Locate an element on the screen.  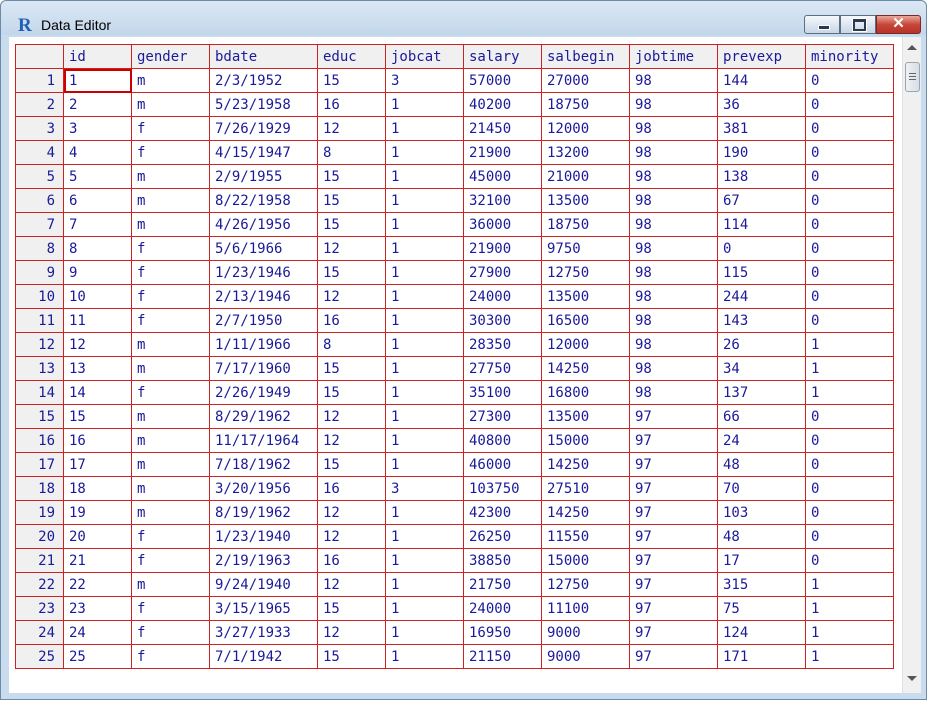
cell-educ: 16 is located at coordinates (351, 560).